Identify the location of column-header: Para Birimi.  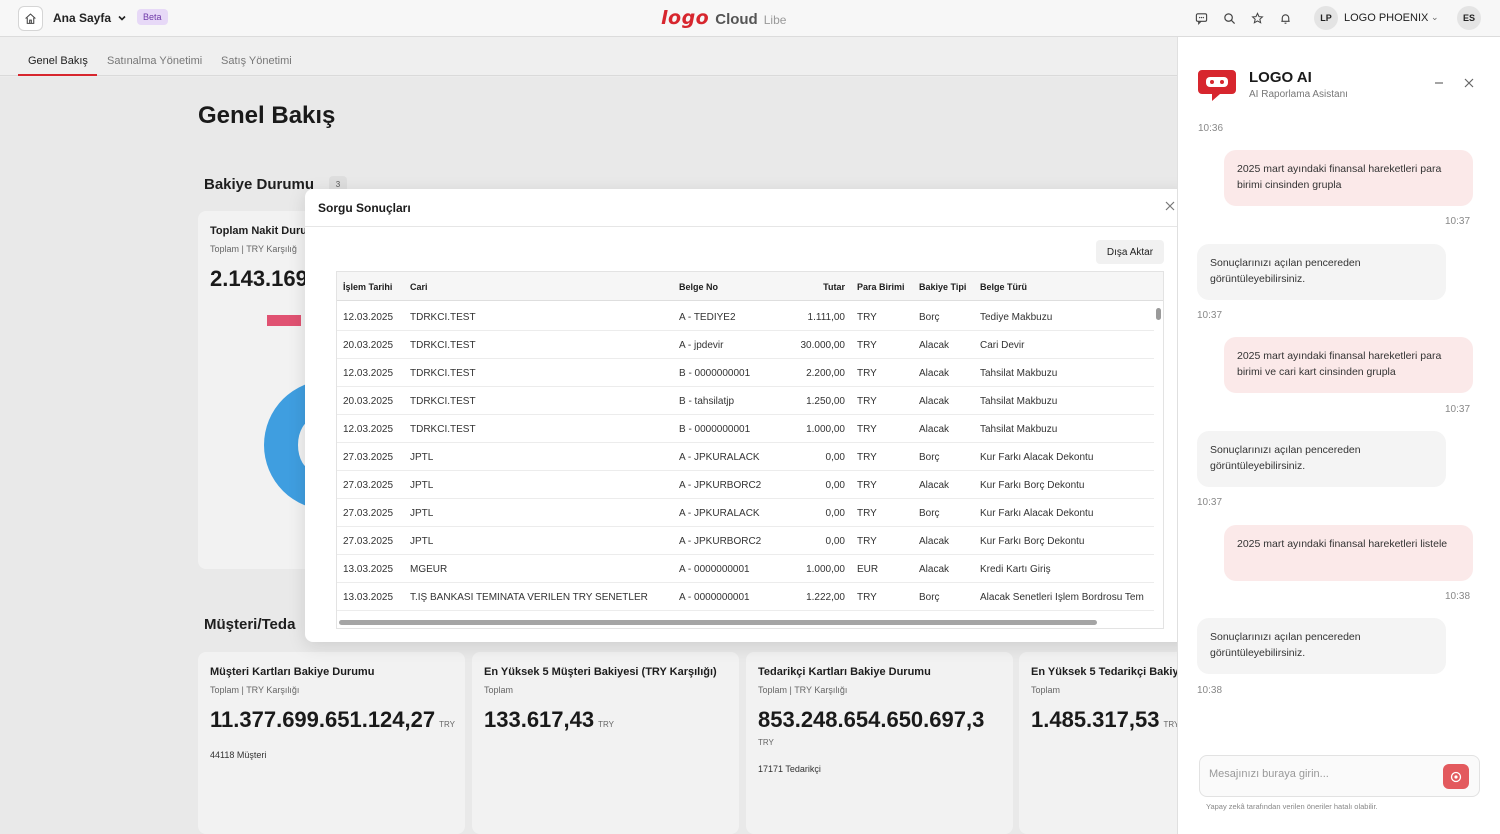
(881, 287).